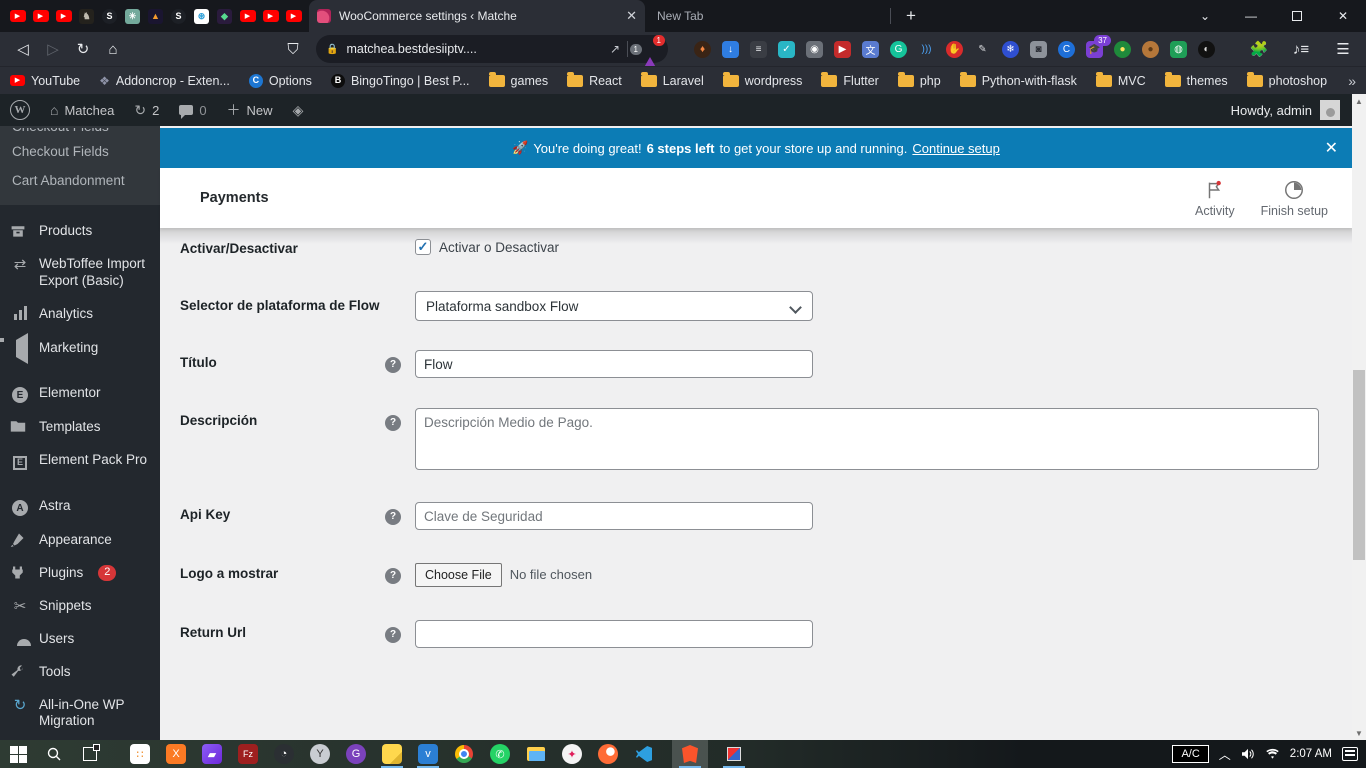  I want to click on puzzle-extensions-icon: 🧩, so click(1259, 49).